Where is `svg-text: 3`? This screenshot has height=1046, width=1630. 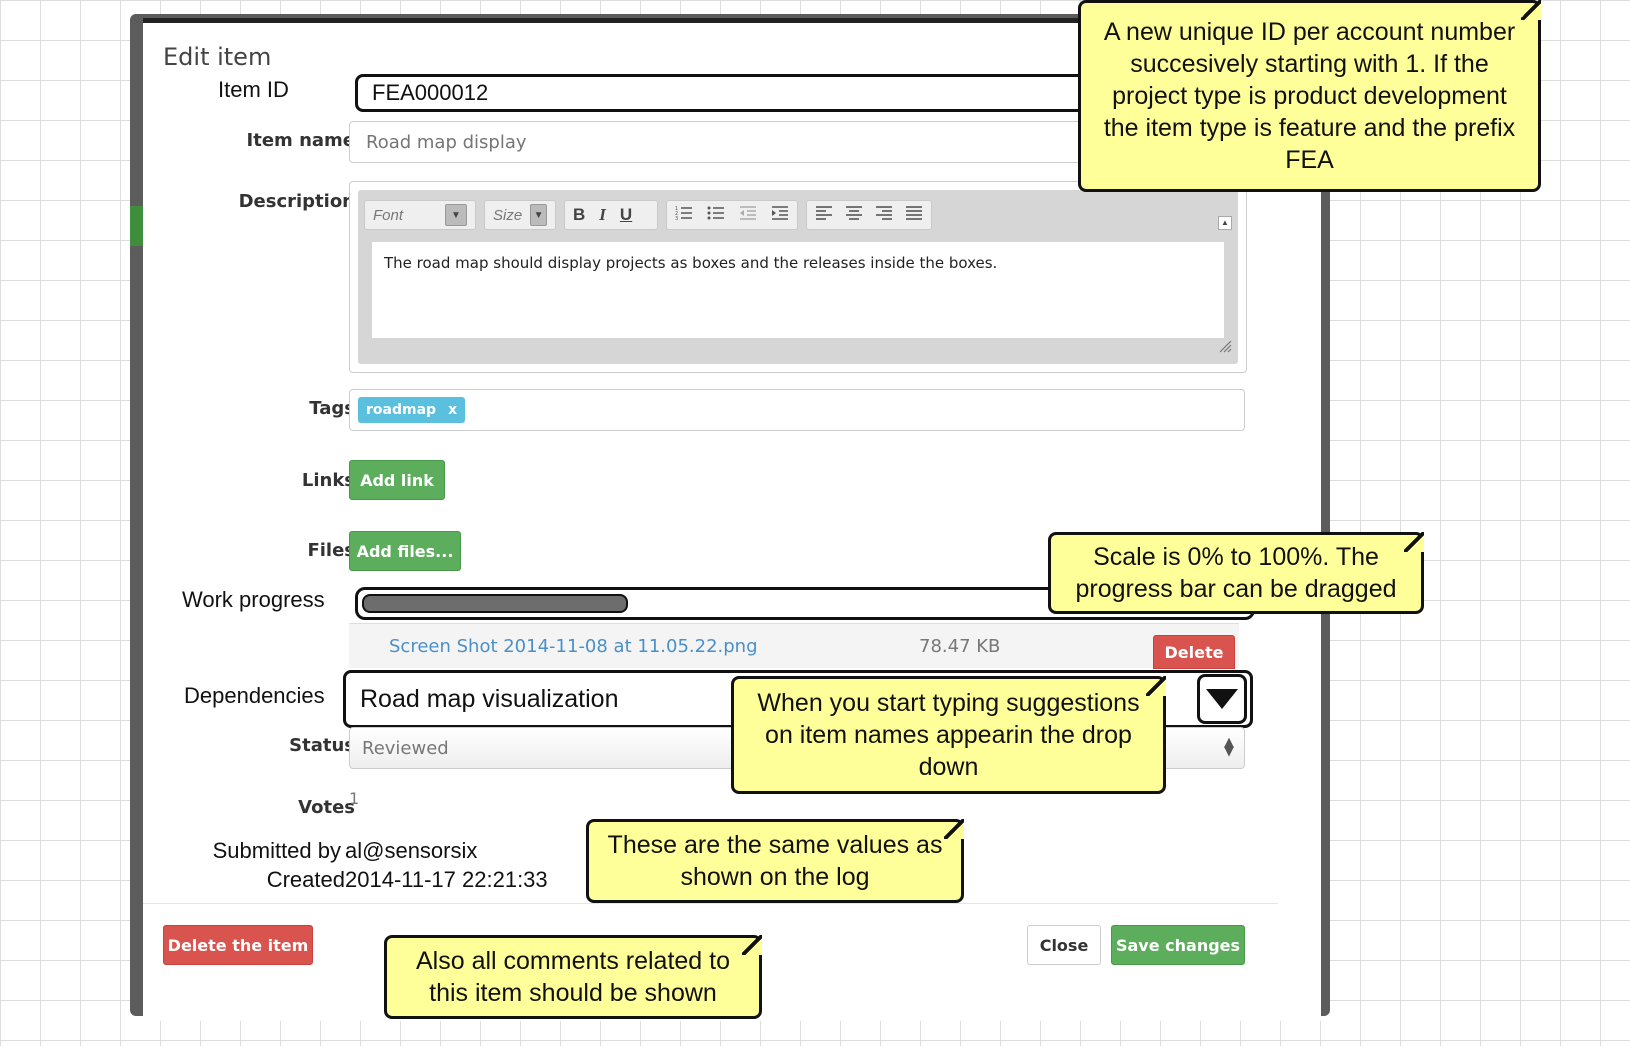 svg-text: 3 is located at coordinates (676, 219).